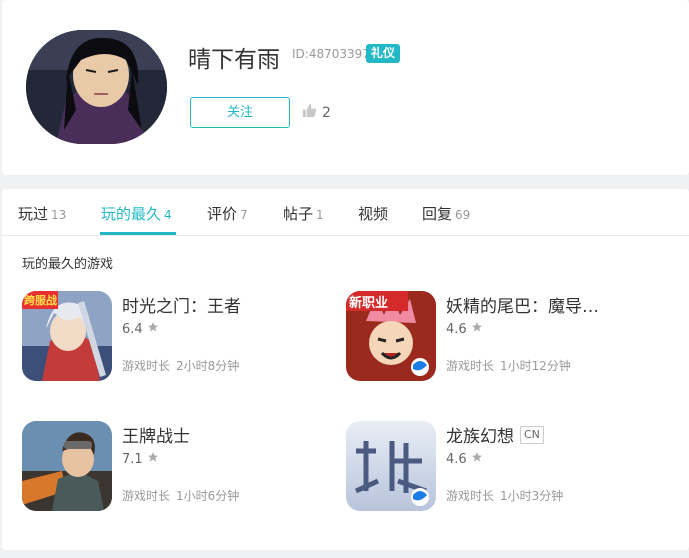  I want to click on tab-label: 帖子, so click(298, 214).